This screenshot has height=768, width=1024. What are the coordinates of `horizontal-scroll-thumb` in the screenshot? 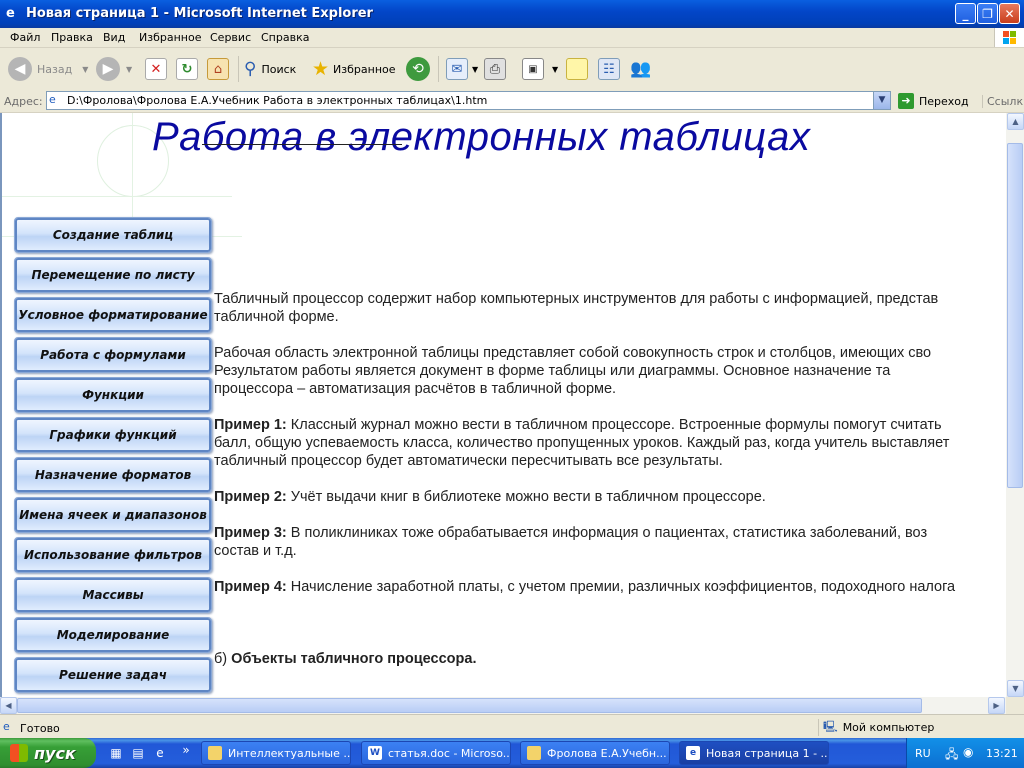 It's located at (469, 705).